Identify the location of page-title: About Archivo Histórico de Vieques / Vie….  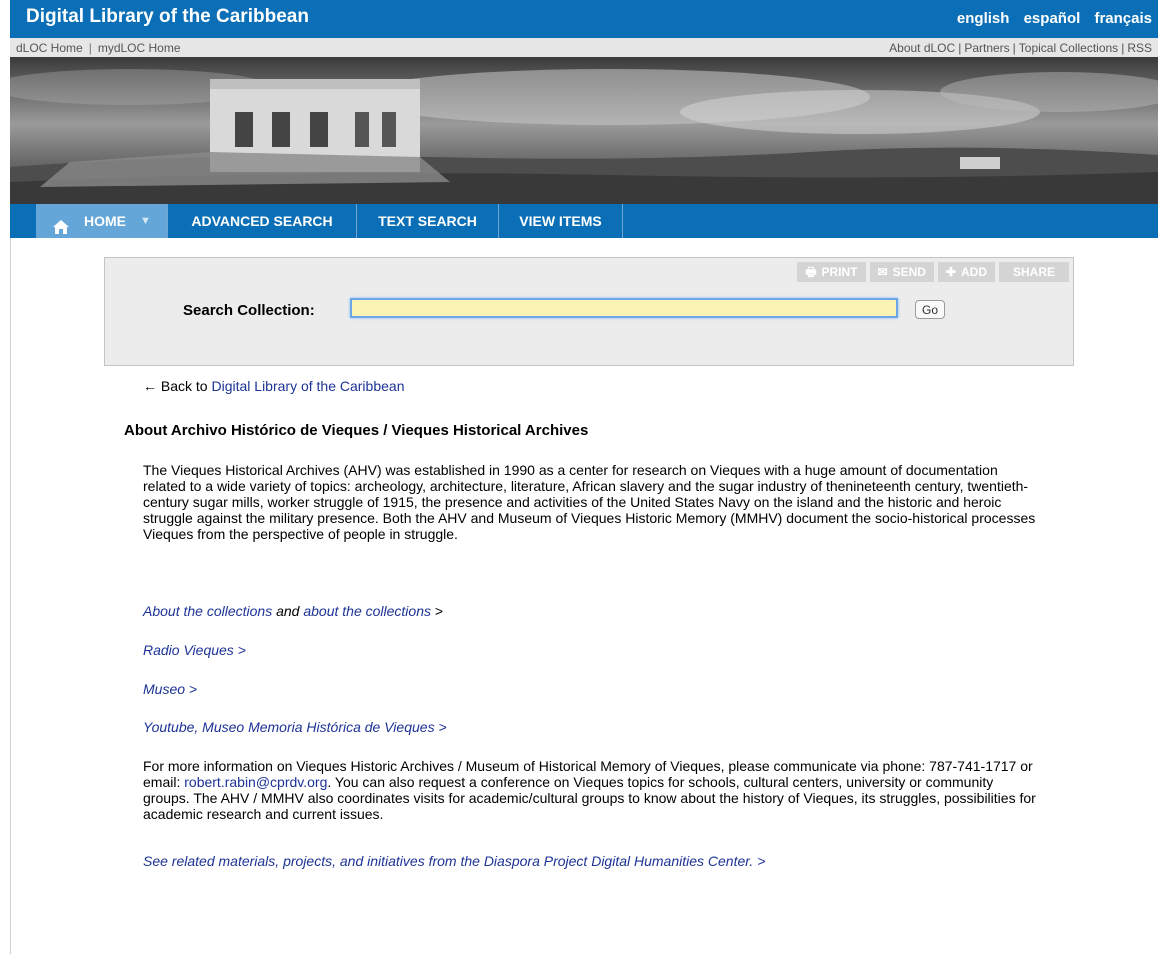
(356, 430).